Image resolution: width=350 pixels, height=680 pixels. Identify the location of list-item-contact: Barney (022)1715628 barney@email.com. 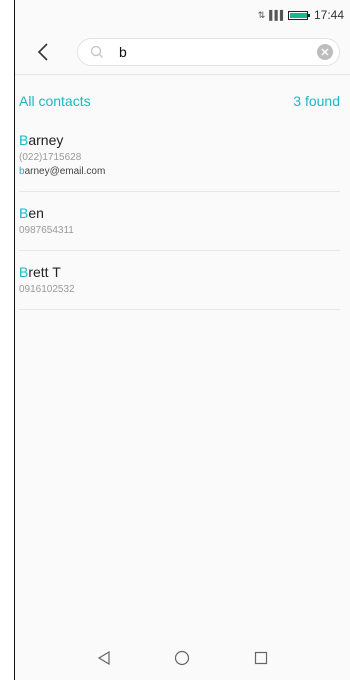
(177, 155).